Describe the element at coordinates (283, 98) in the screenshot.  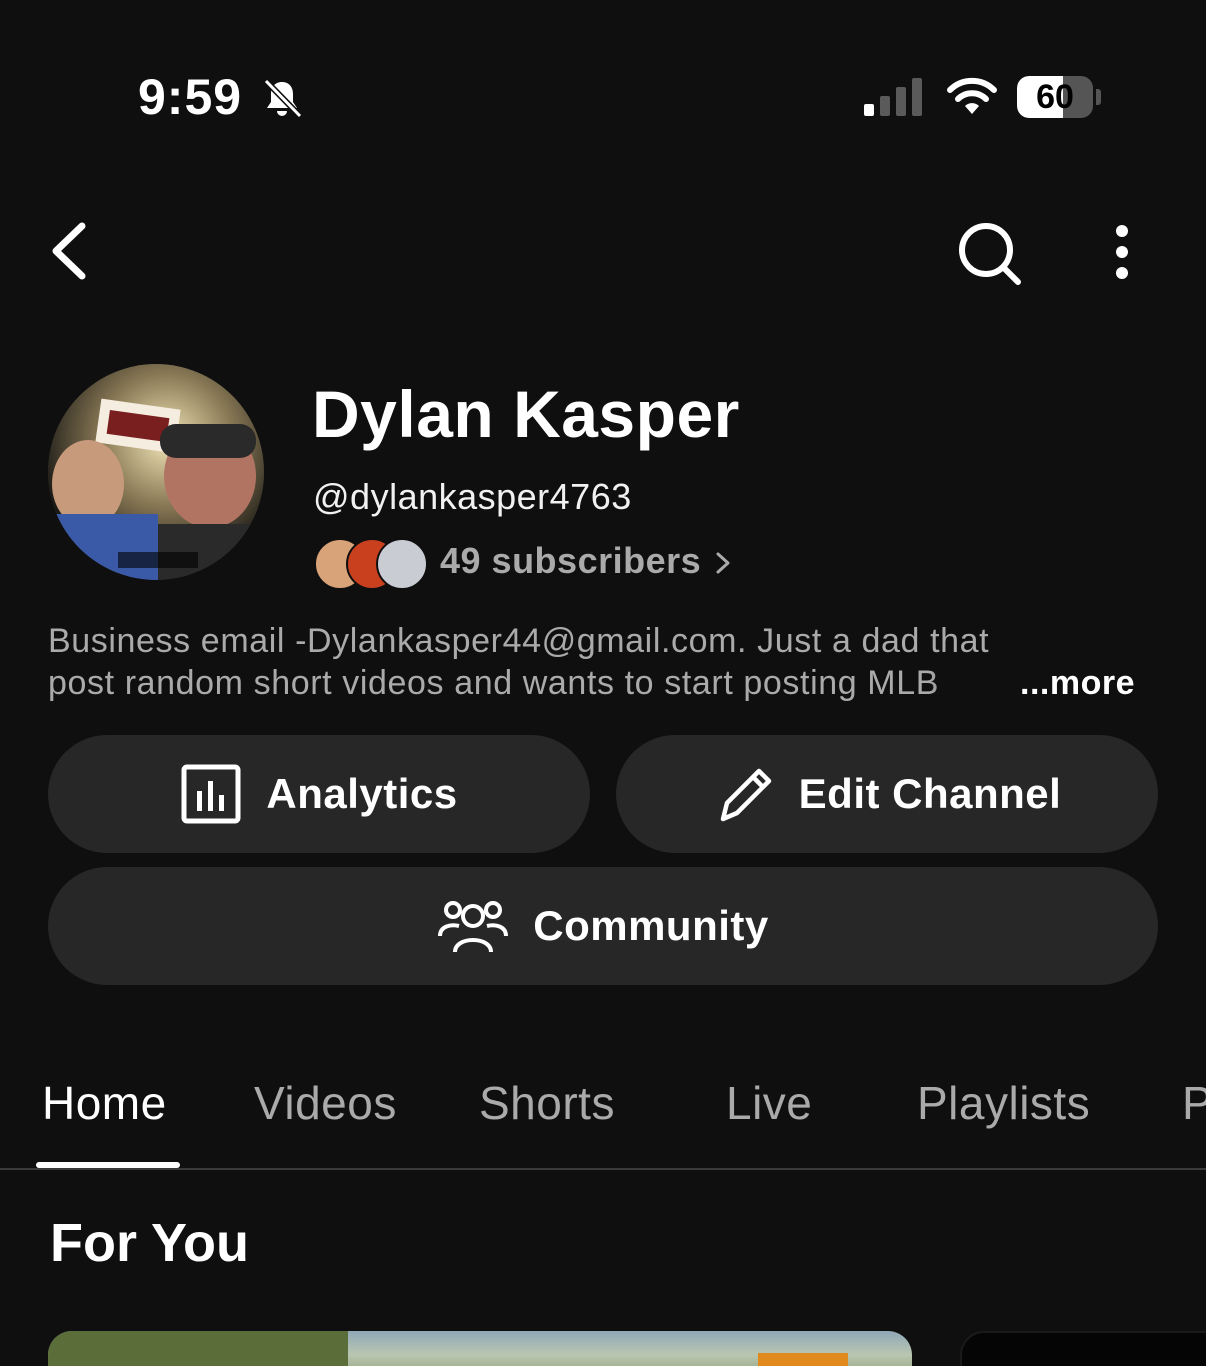
I see `bell-muted-icon` at that location.